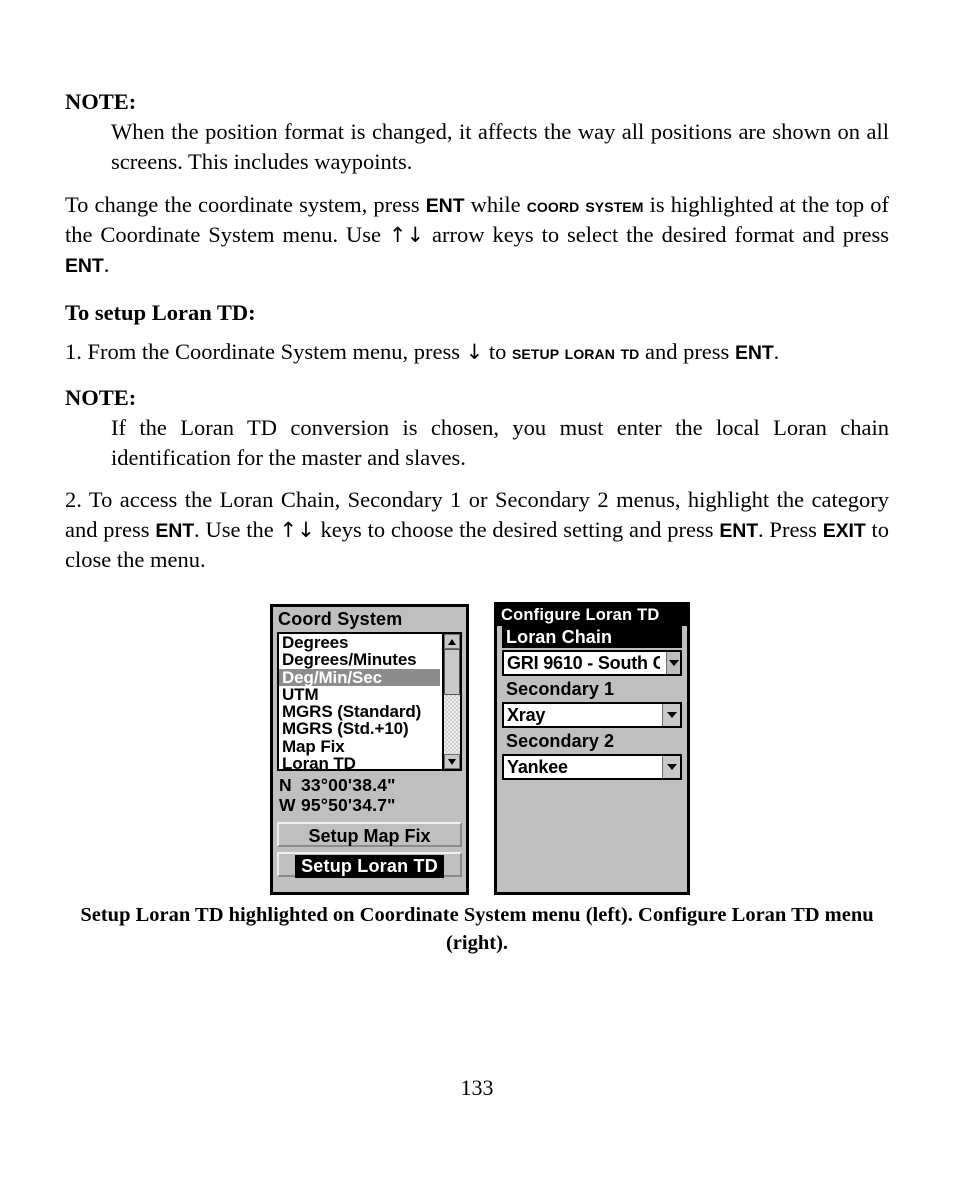 The image size is (954, 1199). Describe the element at coordinates (526, 715) in the screenshot. I see `secondary-1-value: Xray` at that location.